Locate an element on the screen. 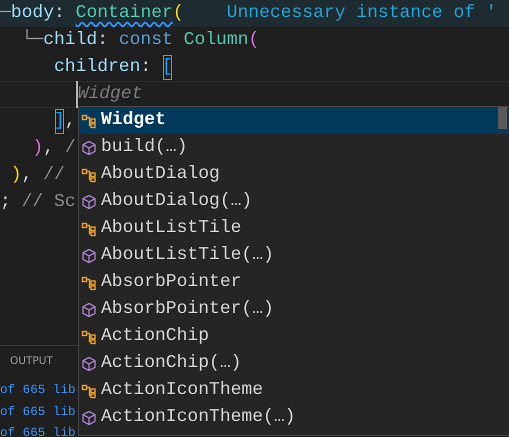 The image size is (509, 437). suggestion-item: ActionChip(…) is located at coordinates (294, 363).